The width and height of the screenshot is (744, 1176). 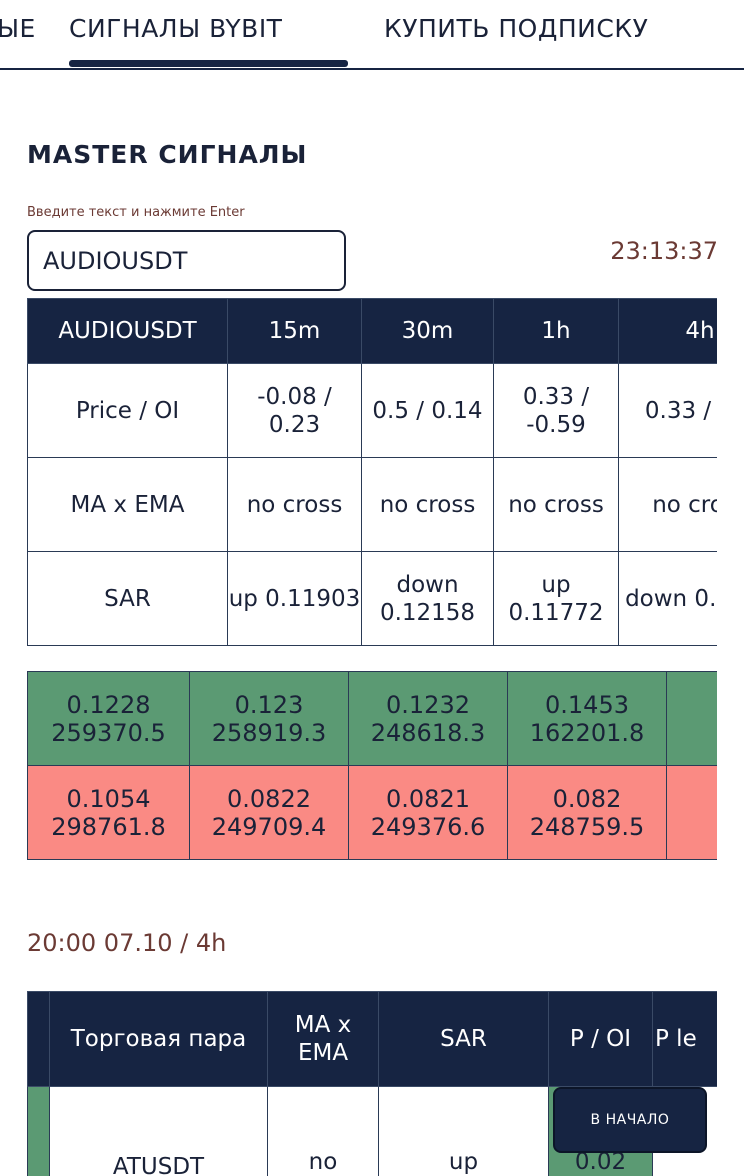 What do you see at coordinates (691, 718) in the screenshot?
I see `level-cell: 051` at bounding box center [691, 718].